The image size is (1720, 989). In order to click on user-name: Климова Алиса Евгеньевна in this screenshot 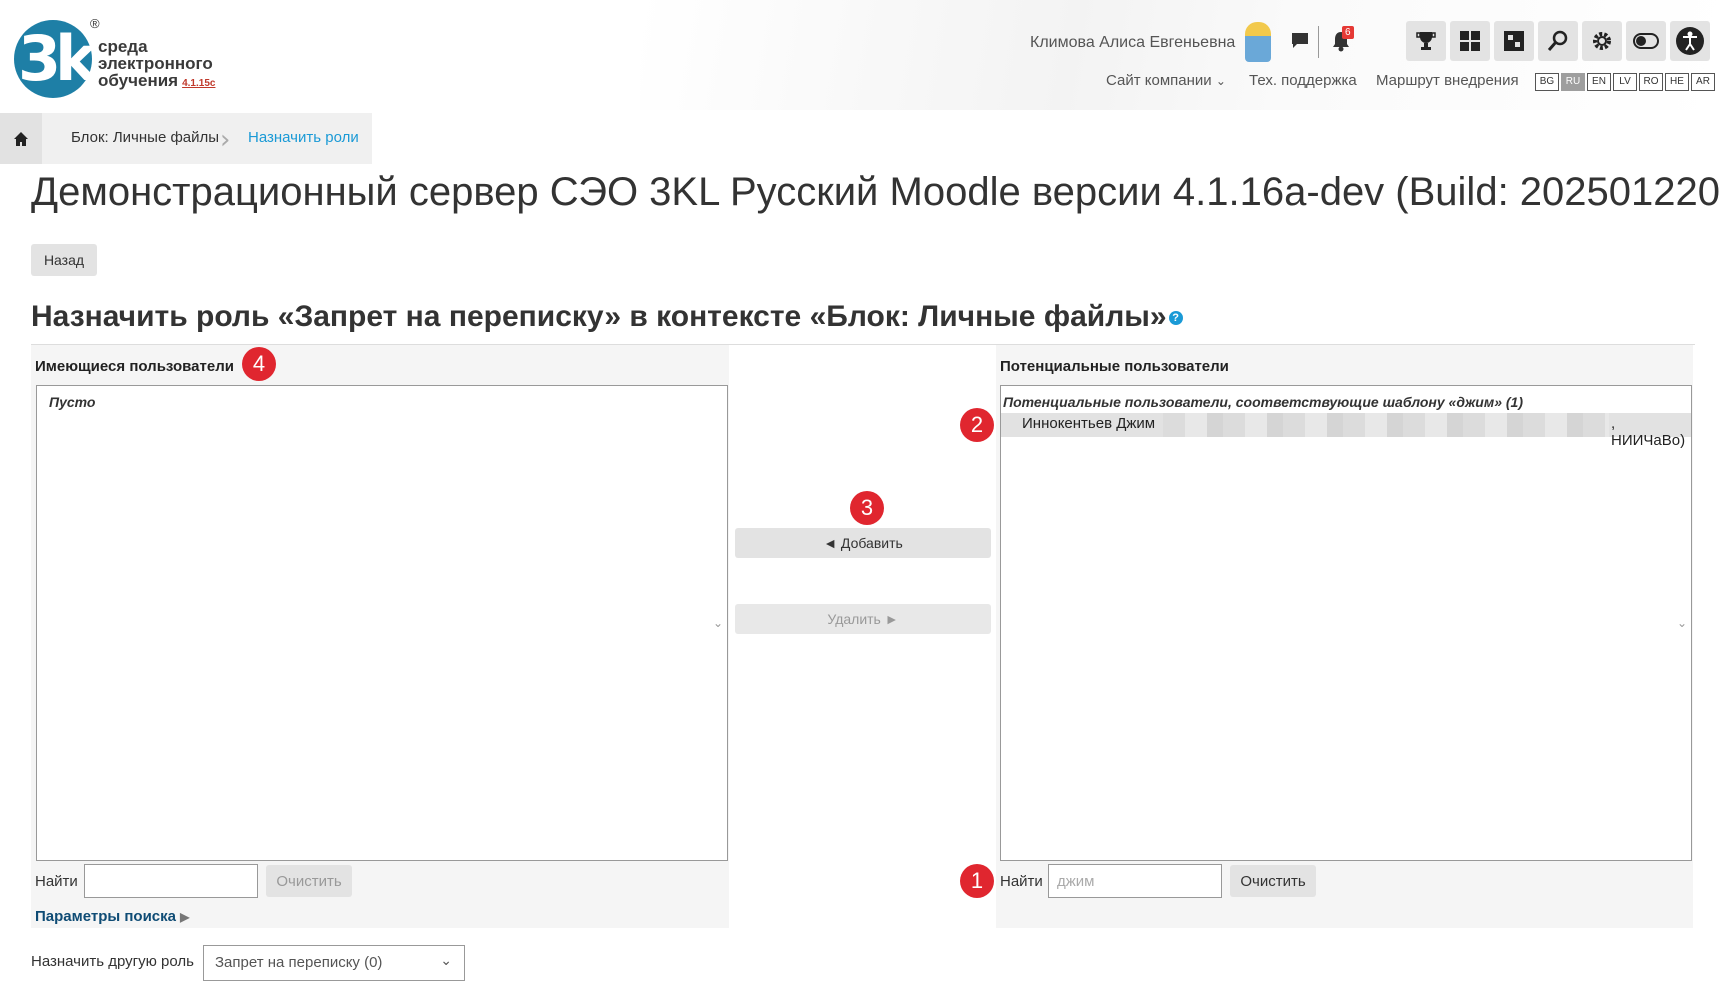, I will do `click(1132, 43)`.